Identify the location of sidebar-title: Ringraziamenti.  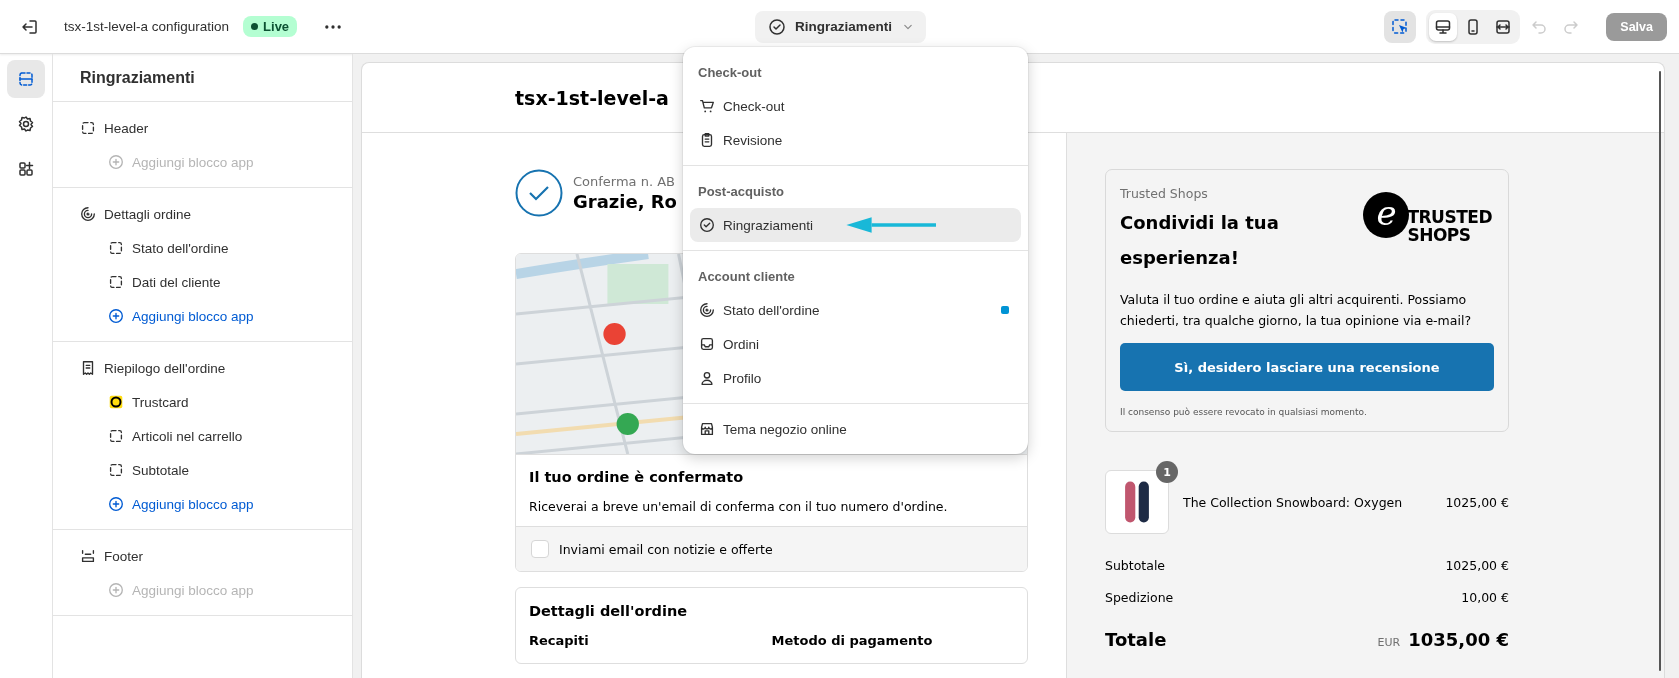
(202, 78).